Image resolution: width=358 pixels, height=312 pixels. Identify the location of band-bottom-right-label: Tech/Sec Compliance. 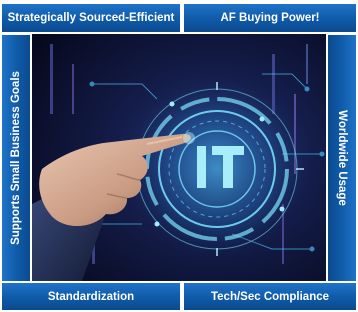
(270, 296).